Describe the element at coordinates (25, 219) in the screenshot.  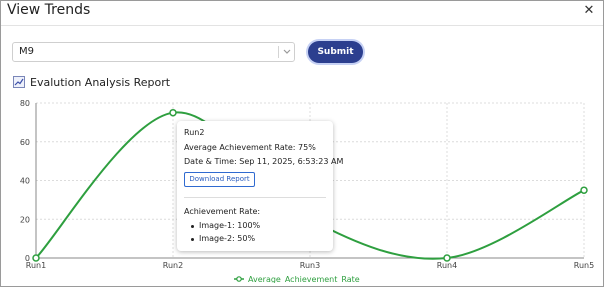
I see `y-tick-label: 20` at that location.